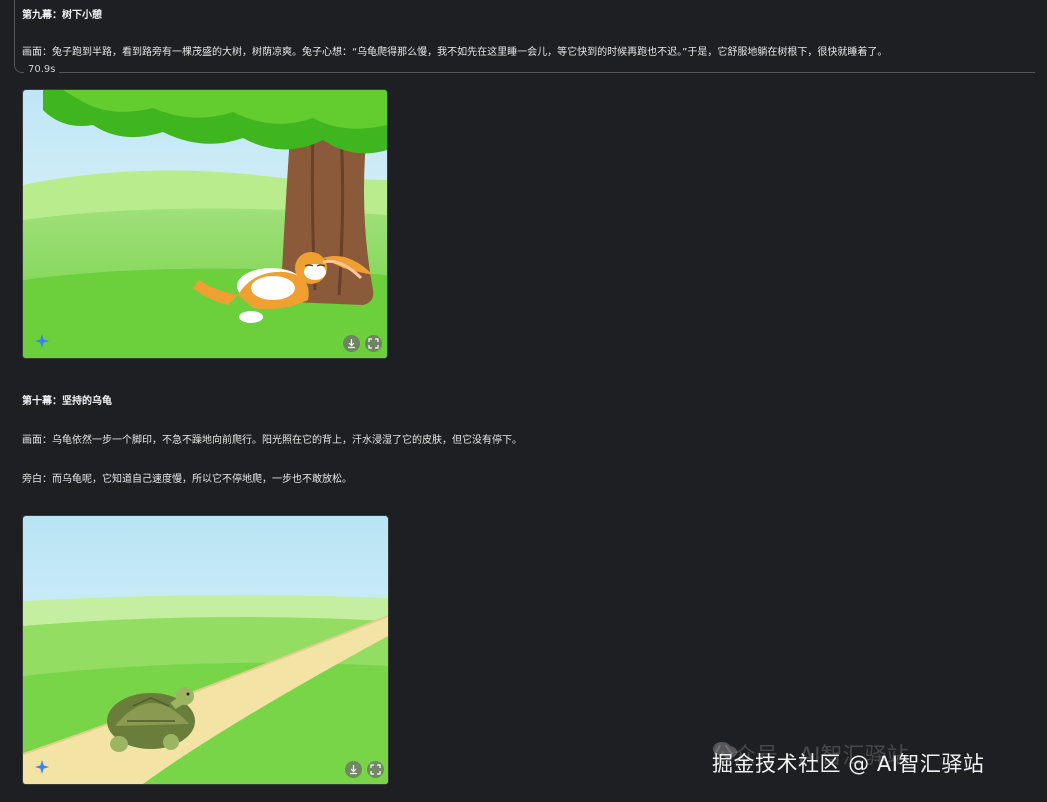 Image resolution: width=1047 pixels, height=802 pixels. I want to click on generated-image-tortoise, so click(205, 650).